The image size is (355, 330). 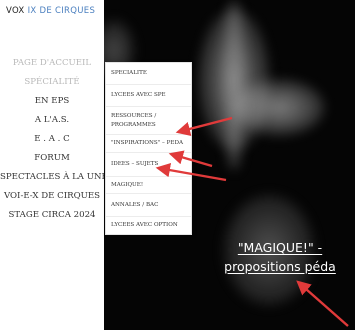 I want to click on nav-item-4: E . A . C, so click(x=52, y=139).